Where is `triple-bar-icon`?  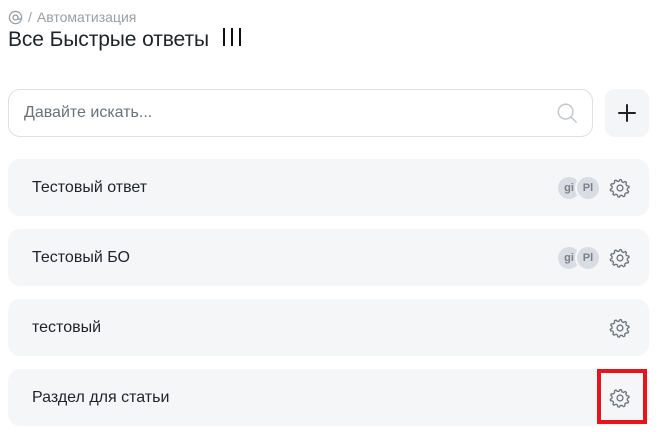
triple-bar-icon is located at coordinates (231, 38).